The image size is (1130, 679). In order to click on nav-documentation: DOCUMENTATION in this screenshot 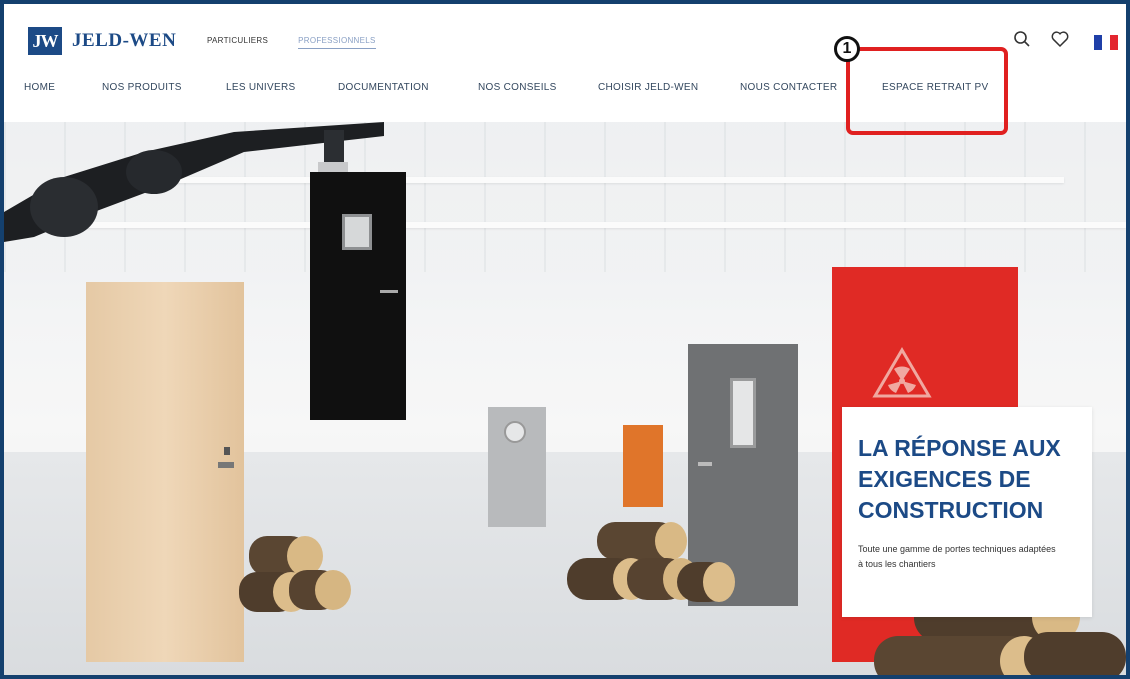, I will do `click(383, 87)`.